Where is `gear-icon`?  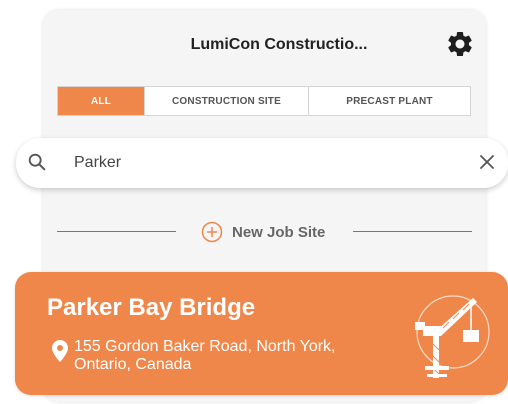
gear-icon is located at coordinates (460, 43).